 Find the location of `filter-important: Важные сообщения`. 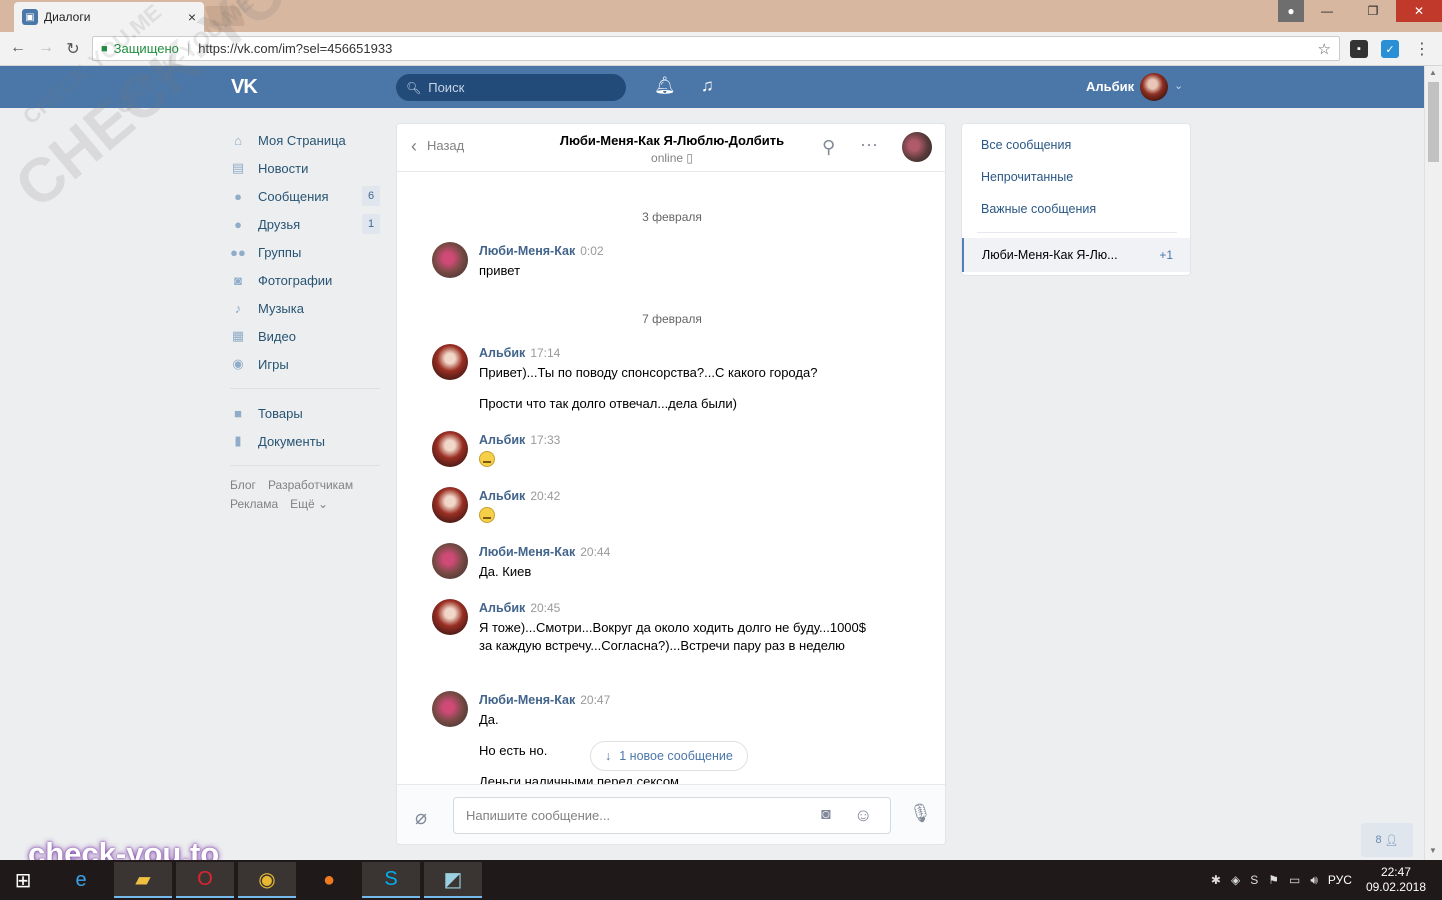

filter-important: Важные сообщения is located at coordinates (1038, 209).